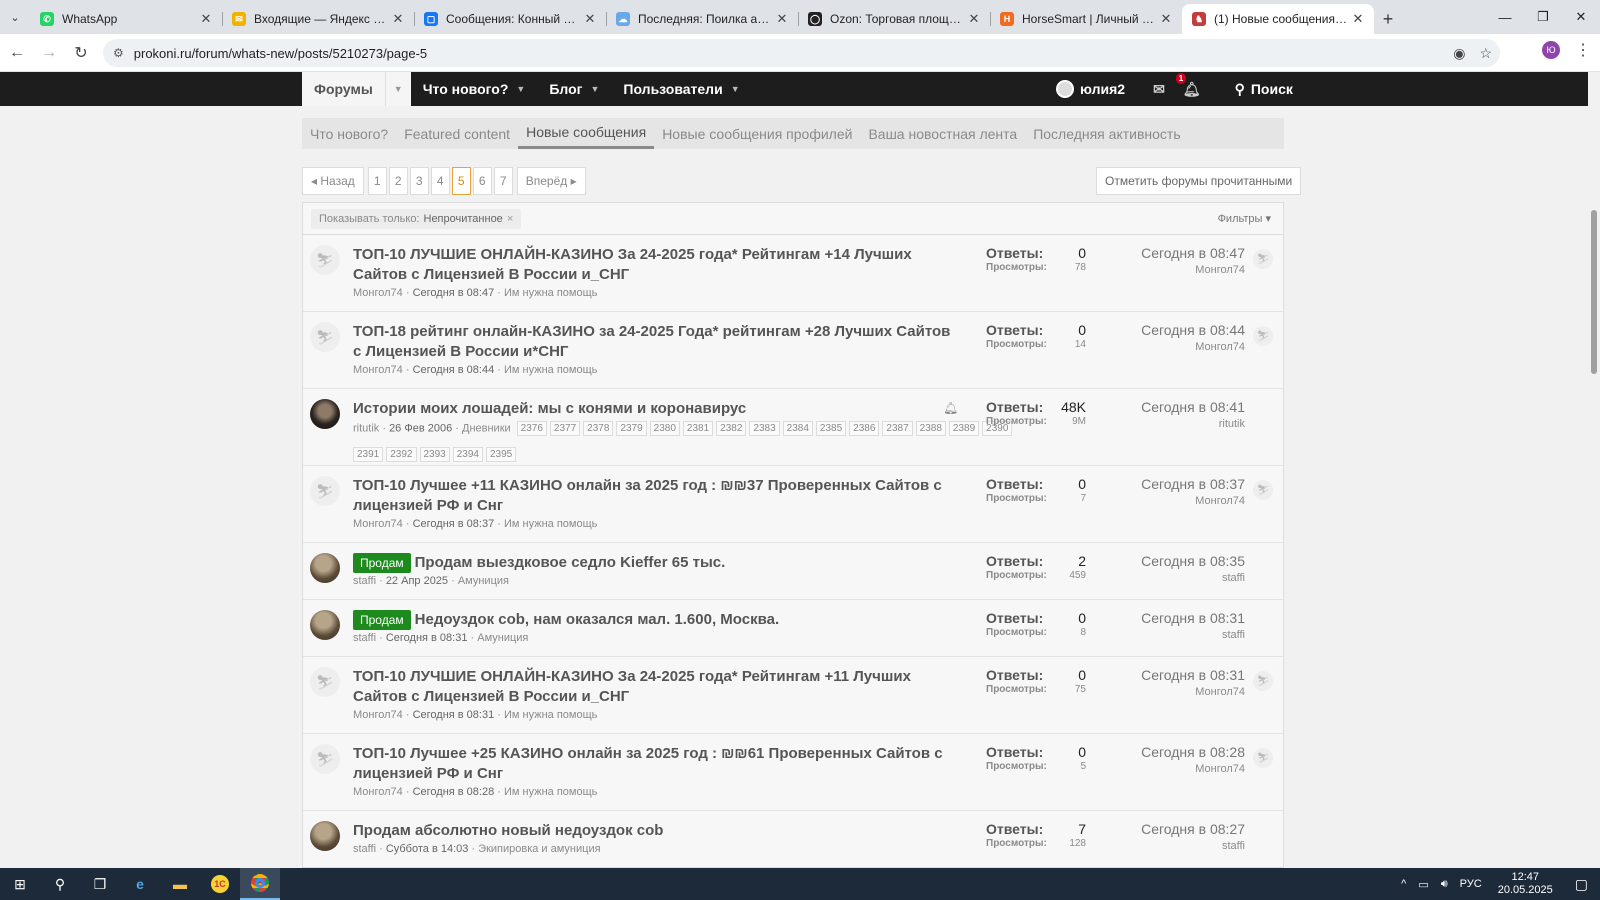 Image resolution: width=1600 pixels, height=900 pixels. Describe the element at coordinates (20, 884) in the screenshot. I see `windows-start-icon: ⊞` at that location.